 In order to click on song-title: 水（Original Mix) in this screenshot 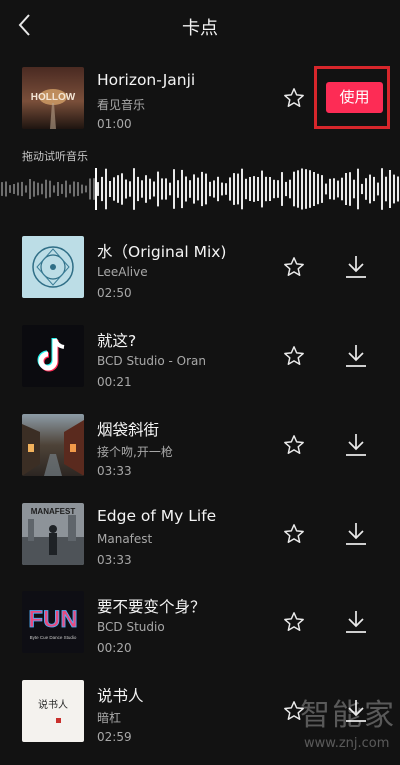, I will do `click(162, 252)`.